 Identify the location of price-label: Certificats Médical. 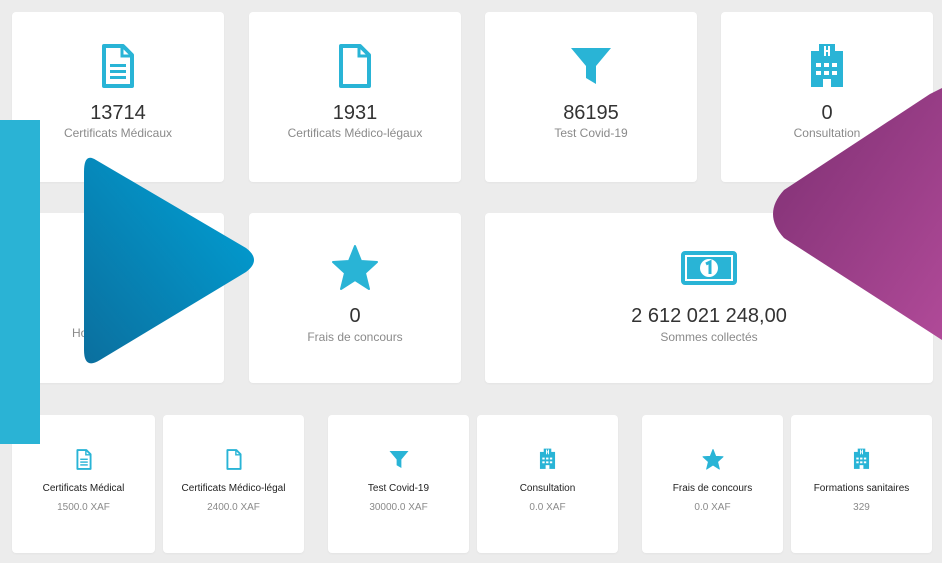
(83, 488).